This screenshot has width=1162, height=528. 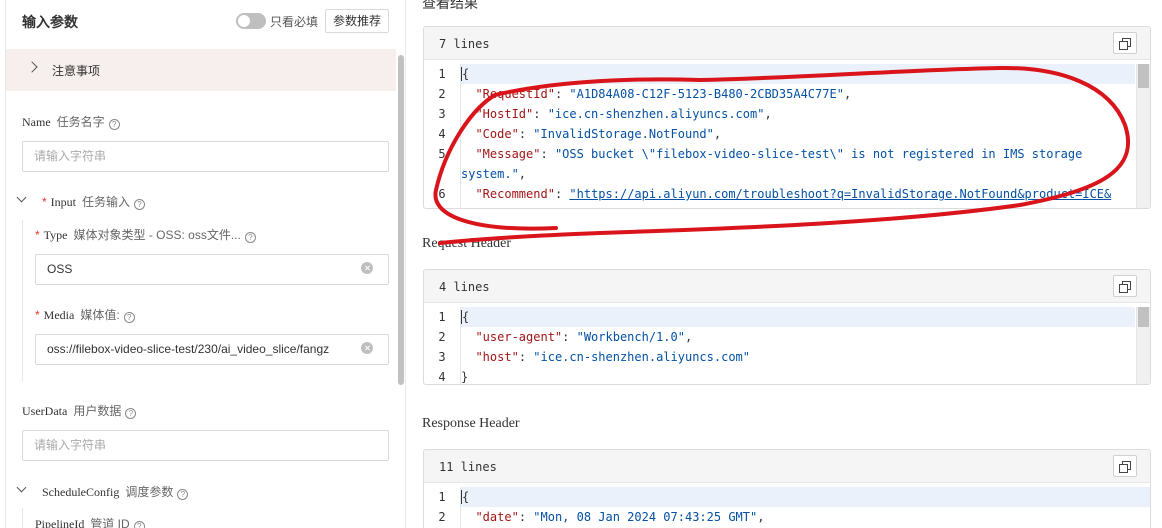 What do you see at coordinates (515, 194) in the screenshot?
I see `json-key: "Recommend"` at bounding box center [515, 194].